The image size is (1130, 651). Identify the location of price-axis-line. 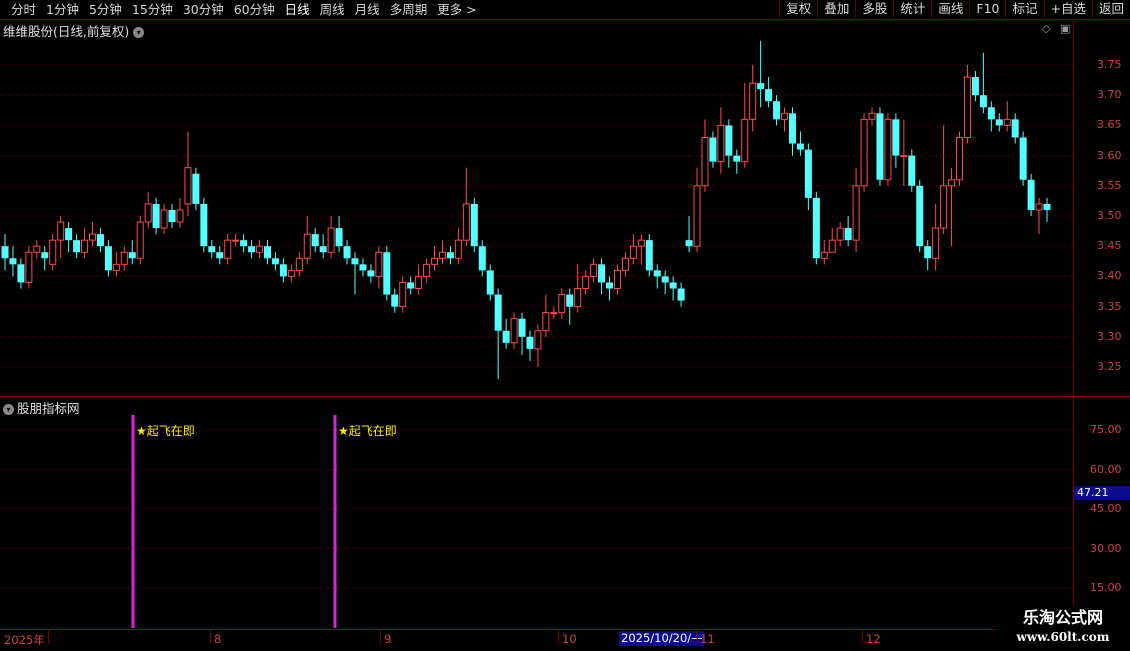
(1073, 208).